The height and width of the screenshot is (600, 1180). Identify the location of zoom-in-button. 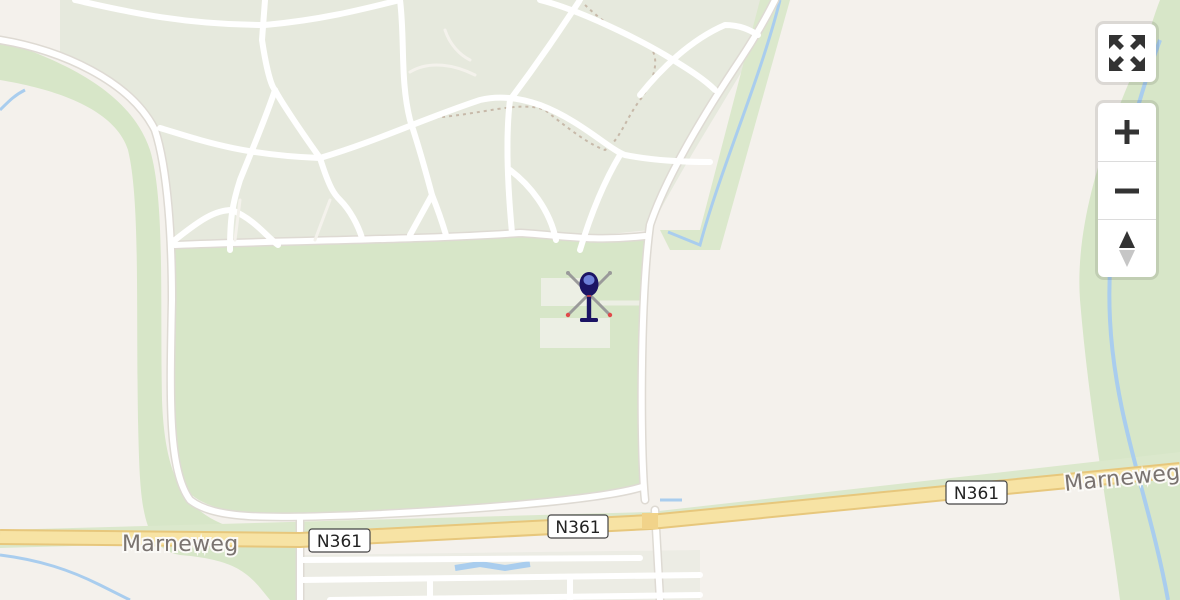
(1127, 132).